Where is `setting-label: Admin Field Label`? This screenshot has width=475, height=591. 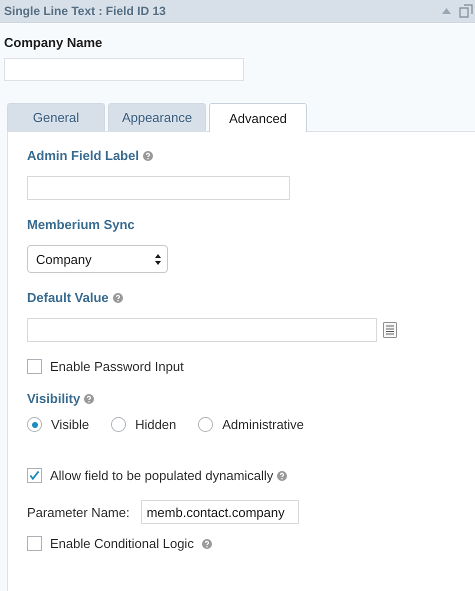 setting-label: Admin Field Label is located at coordinates (83, 155).